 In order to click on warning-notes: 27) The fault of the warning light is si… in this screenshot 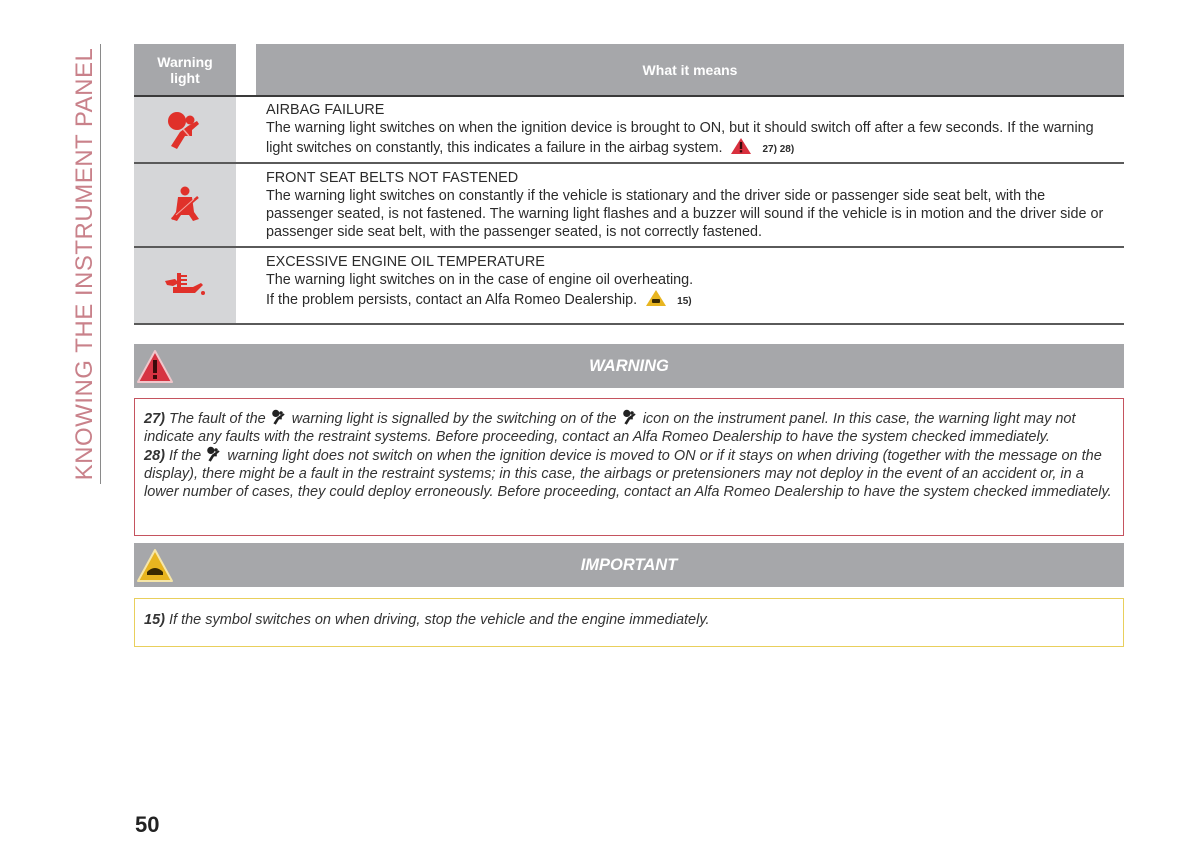, I will do `click(629, 467)`.